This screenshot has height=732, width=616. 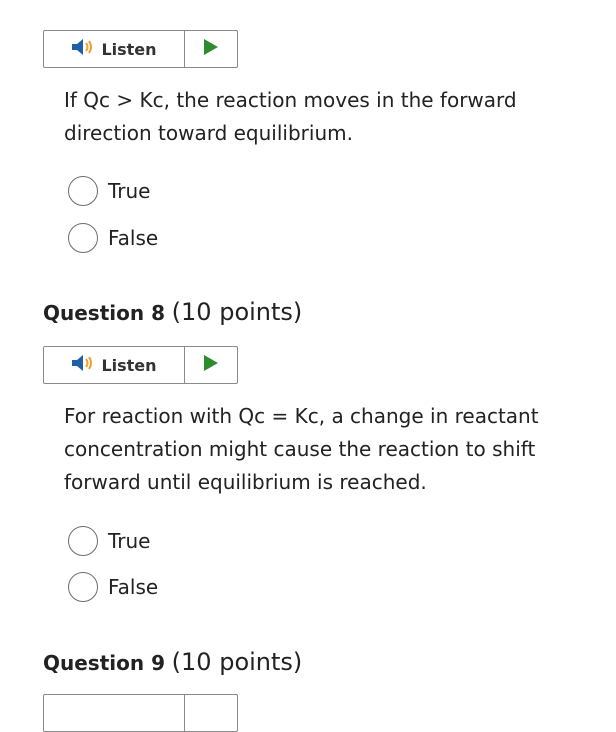 I want to click on question-8-title: Question 8, so click(x=104, y=313).